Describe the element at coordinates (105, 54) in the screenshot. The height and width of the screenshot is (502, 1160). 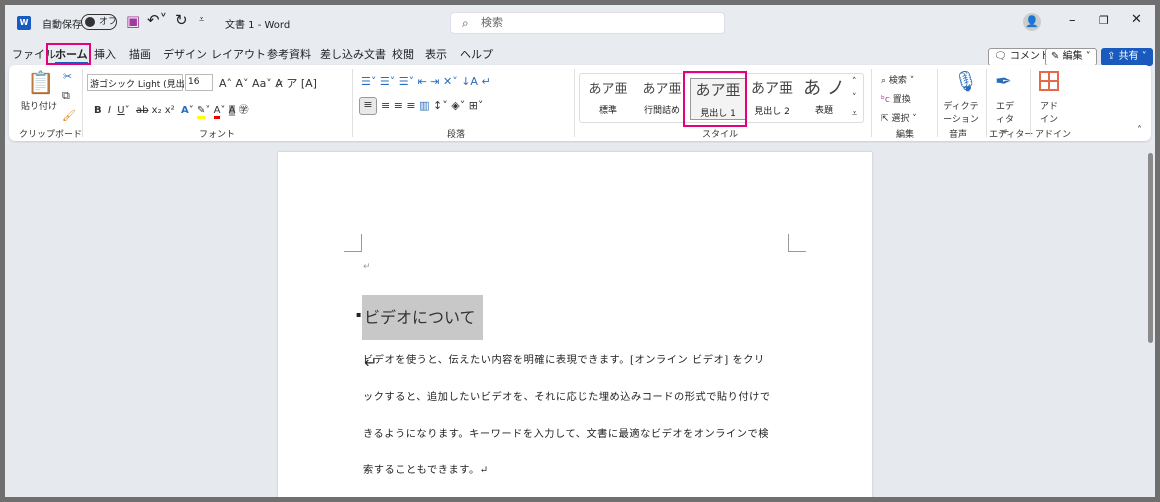
I see `tab-insert: 挿入` at that location.